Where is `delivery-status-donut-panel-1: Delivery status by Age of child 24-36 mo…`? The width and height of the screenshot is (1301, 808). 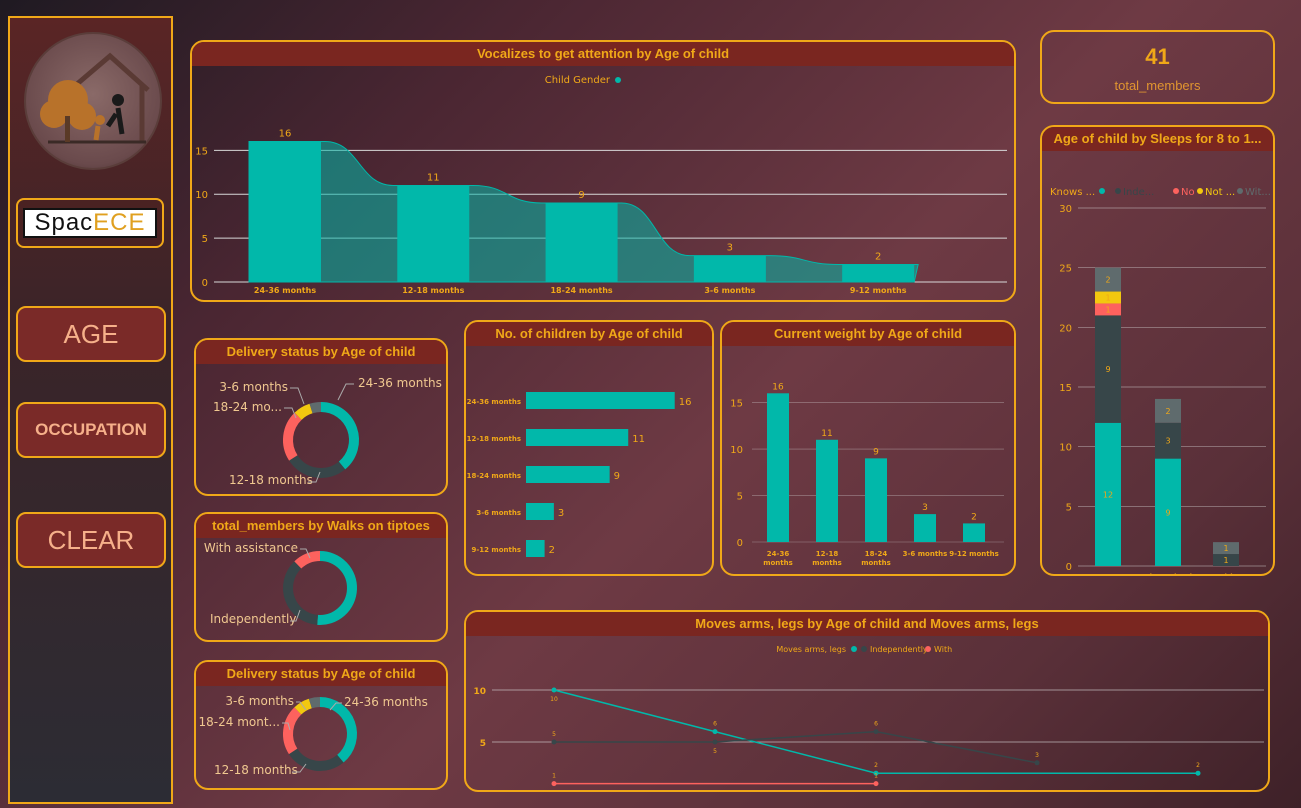 delivery-status-donut-panel-1: Delivery status by Age of child 24-36 mo… is located at coordinates (321, 417).